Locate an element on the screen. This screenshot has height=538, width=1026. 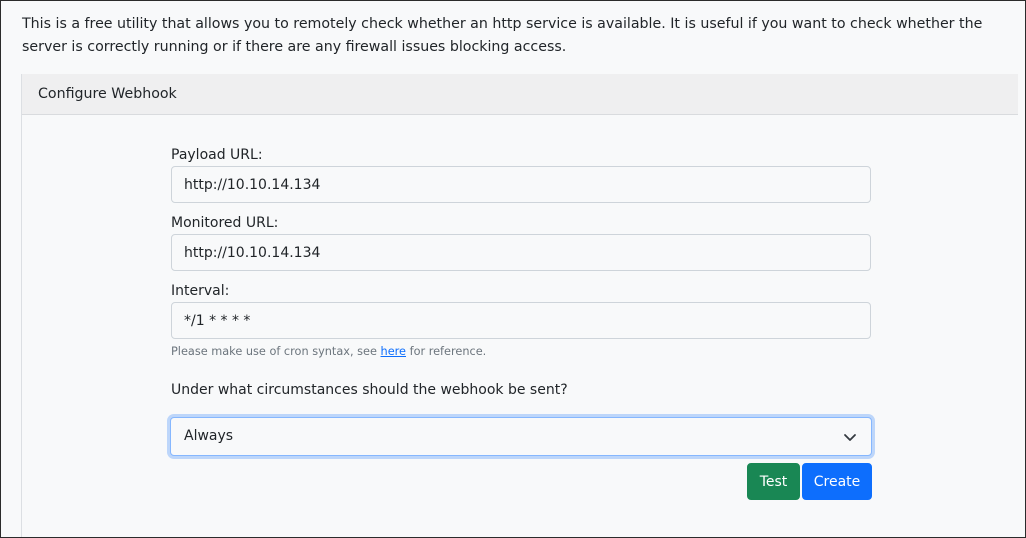
circumstances-select: Always is located at coordinates (521, 436).